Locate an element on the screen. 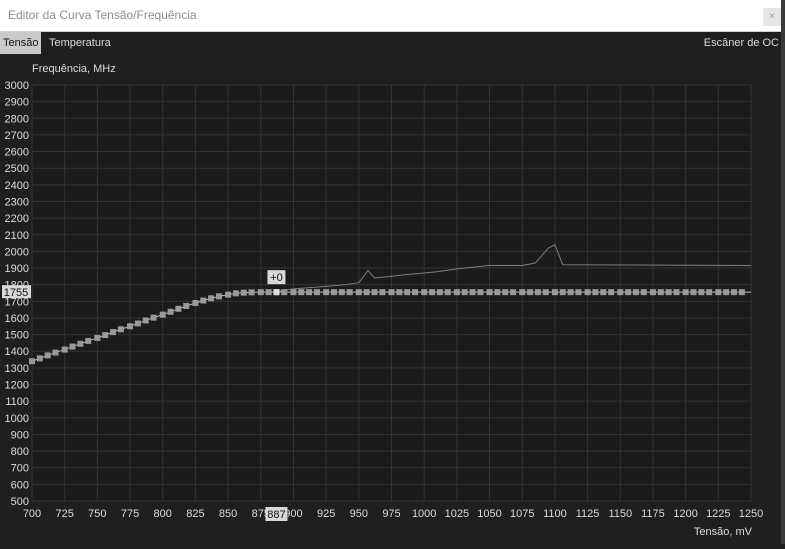  y-tick-label: 900 is located at coordinates (20, 435).